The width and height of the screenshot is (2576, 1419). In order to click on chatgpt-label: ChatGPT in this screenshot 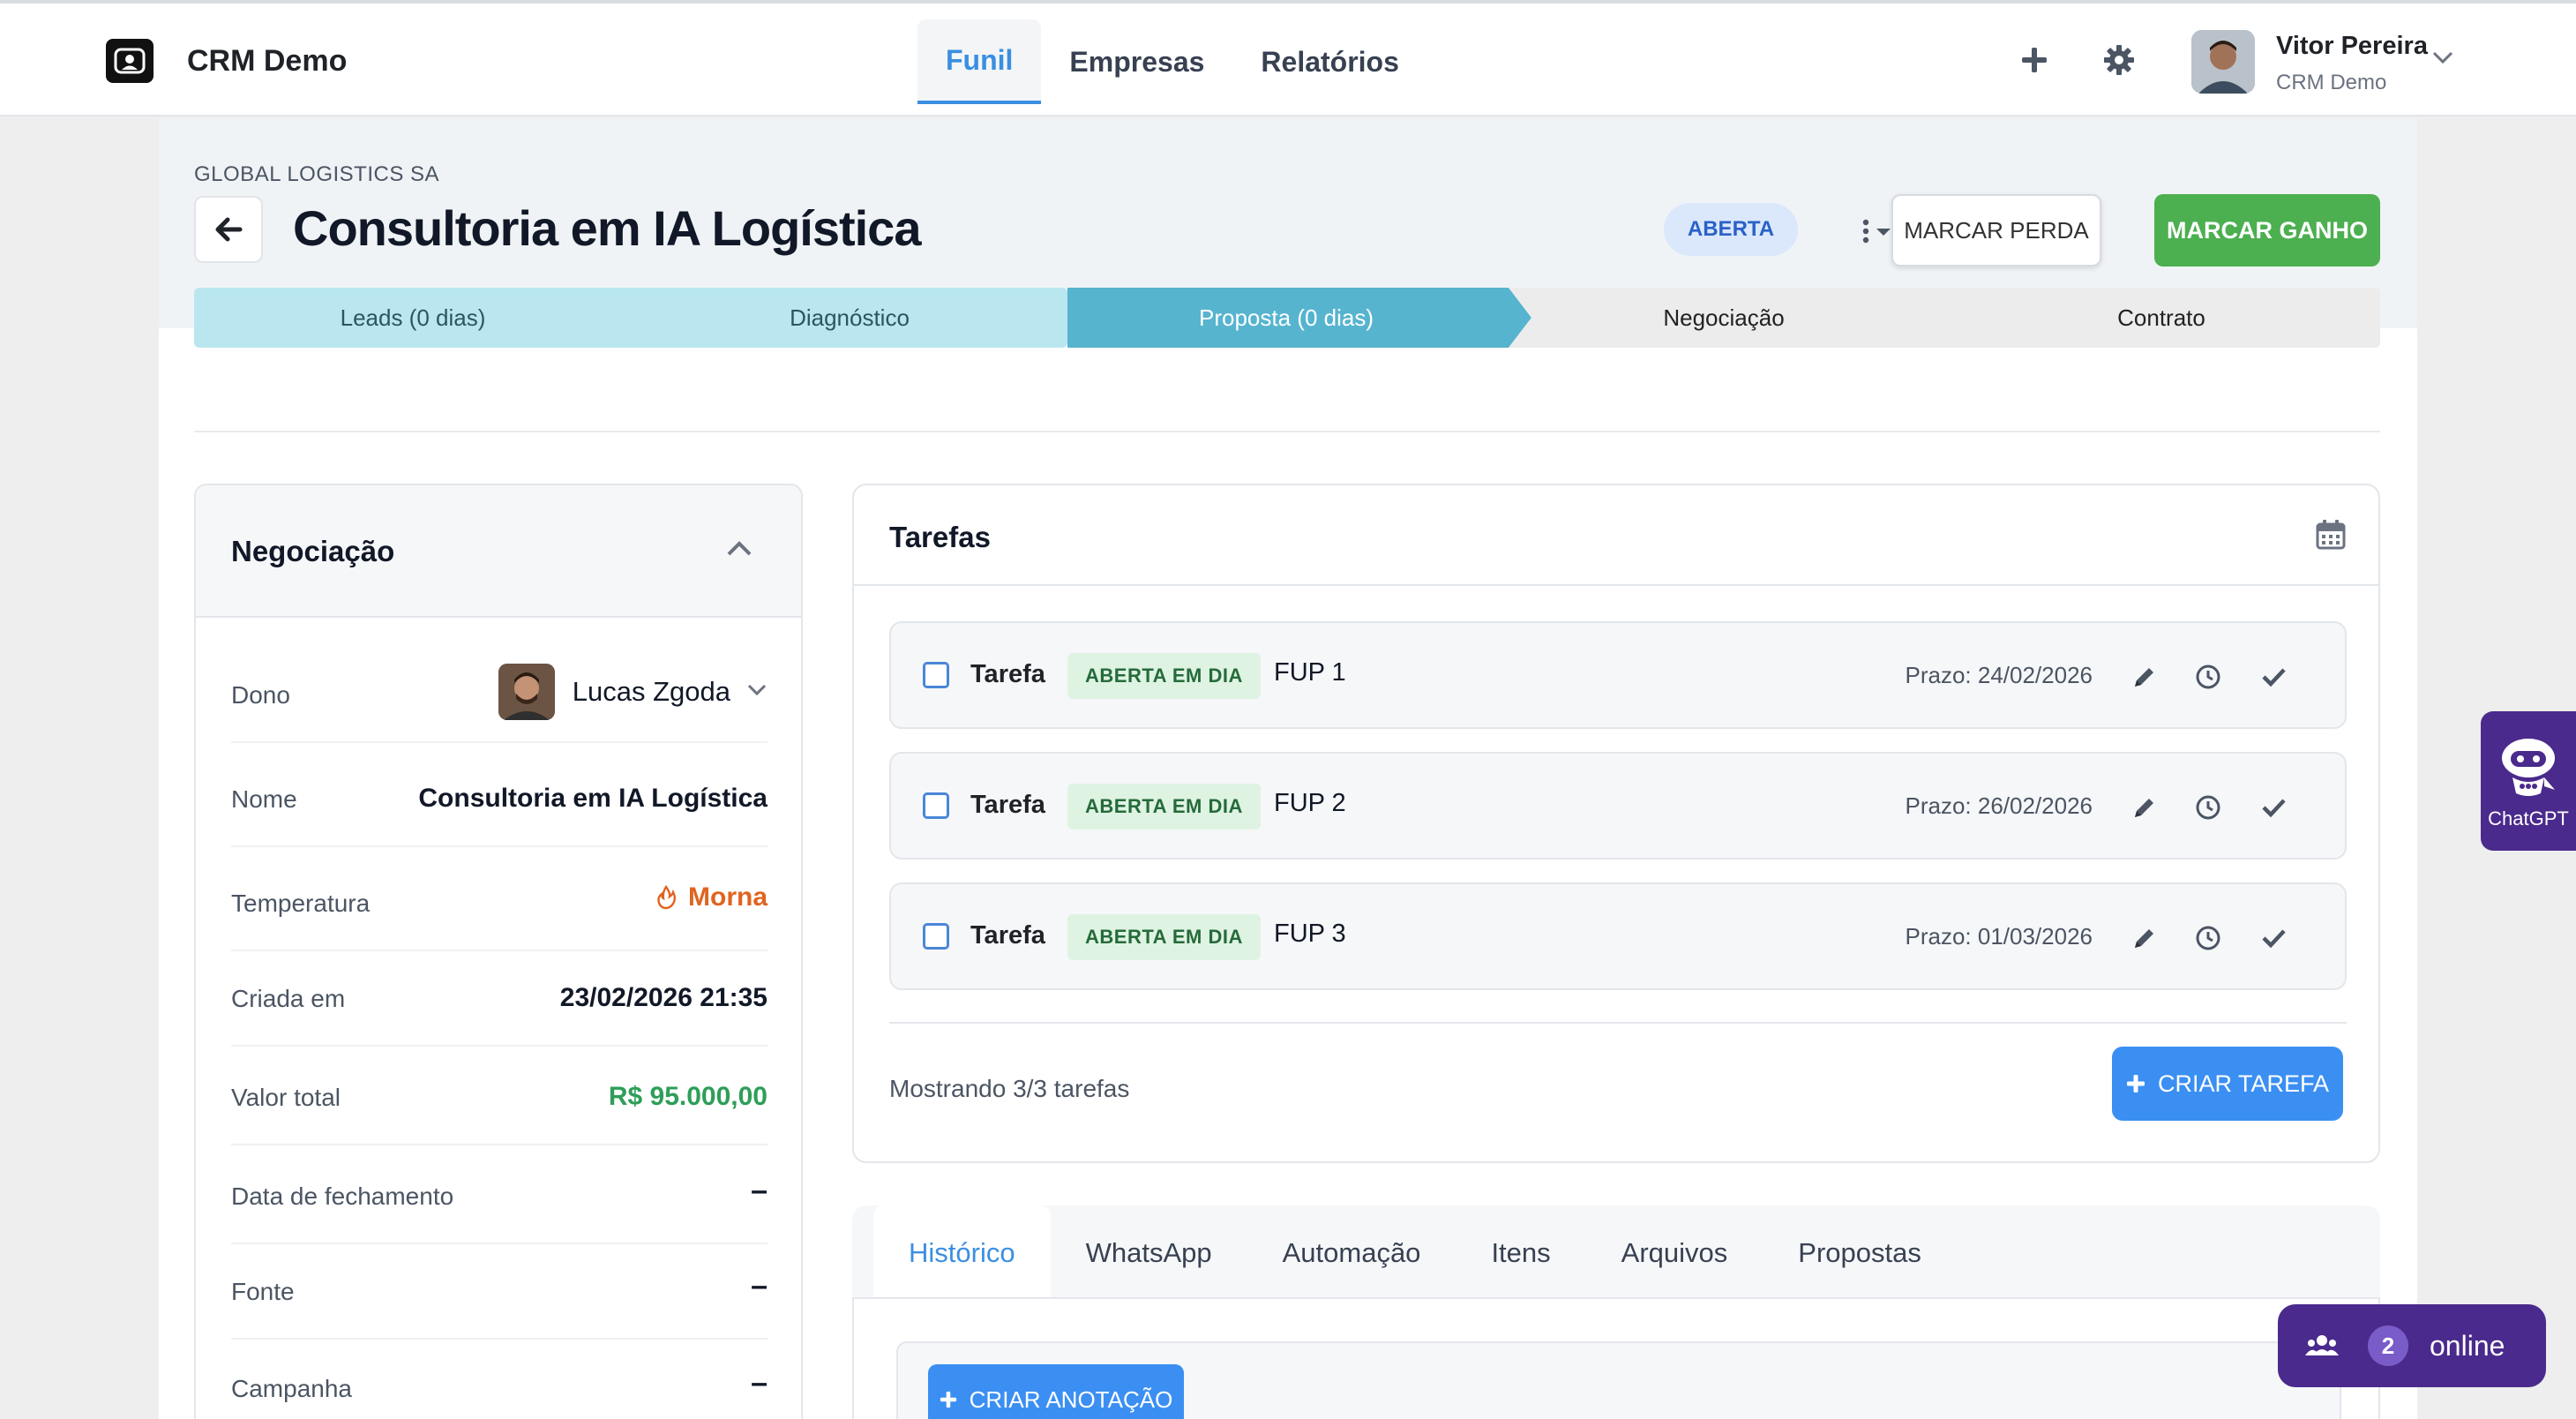, I will do `click(2529, 818)`.